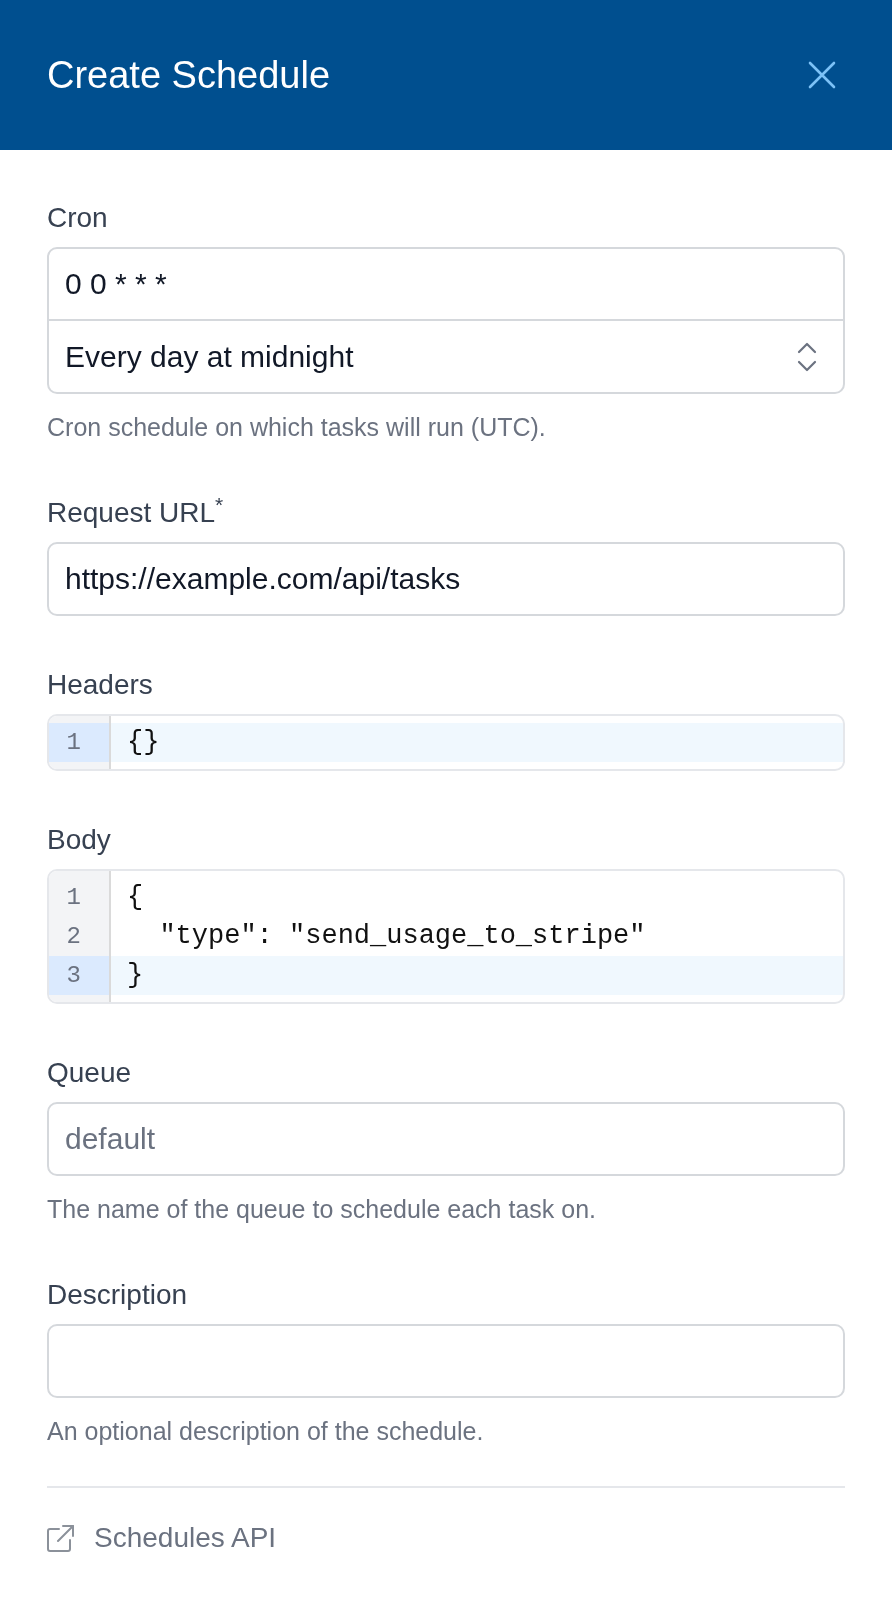  What do you see at coordinates (446, 579) in the screenshot?
I see `text-input: https://example.com/api/tasks` at bounding box center [446, 579].